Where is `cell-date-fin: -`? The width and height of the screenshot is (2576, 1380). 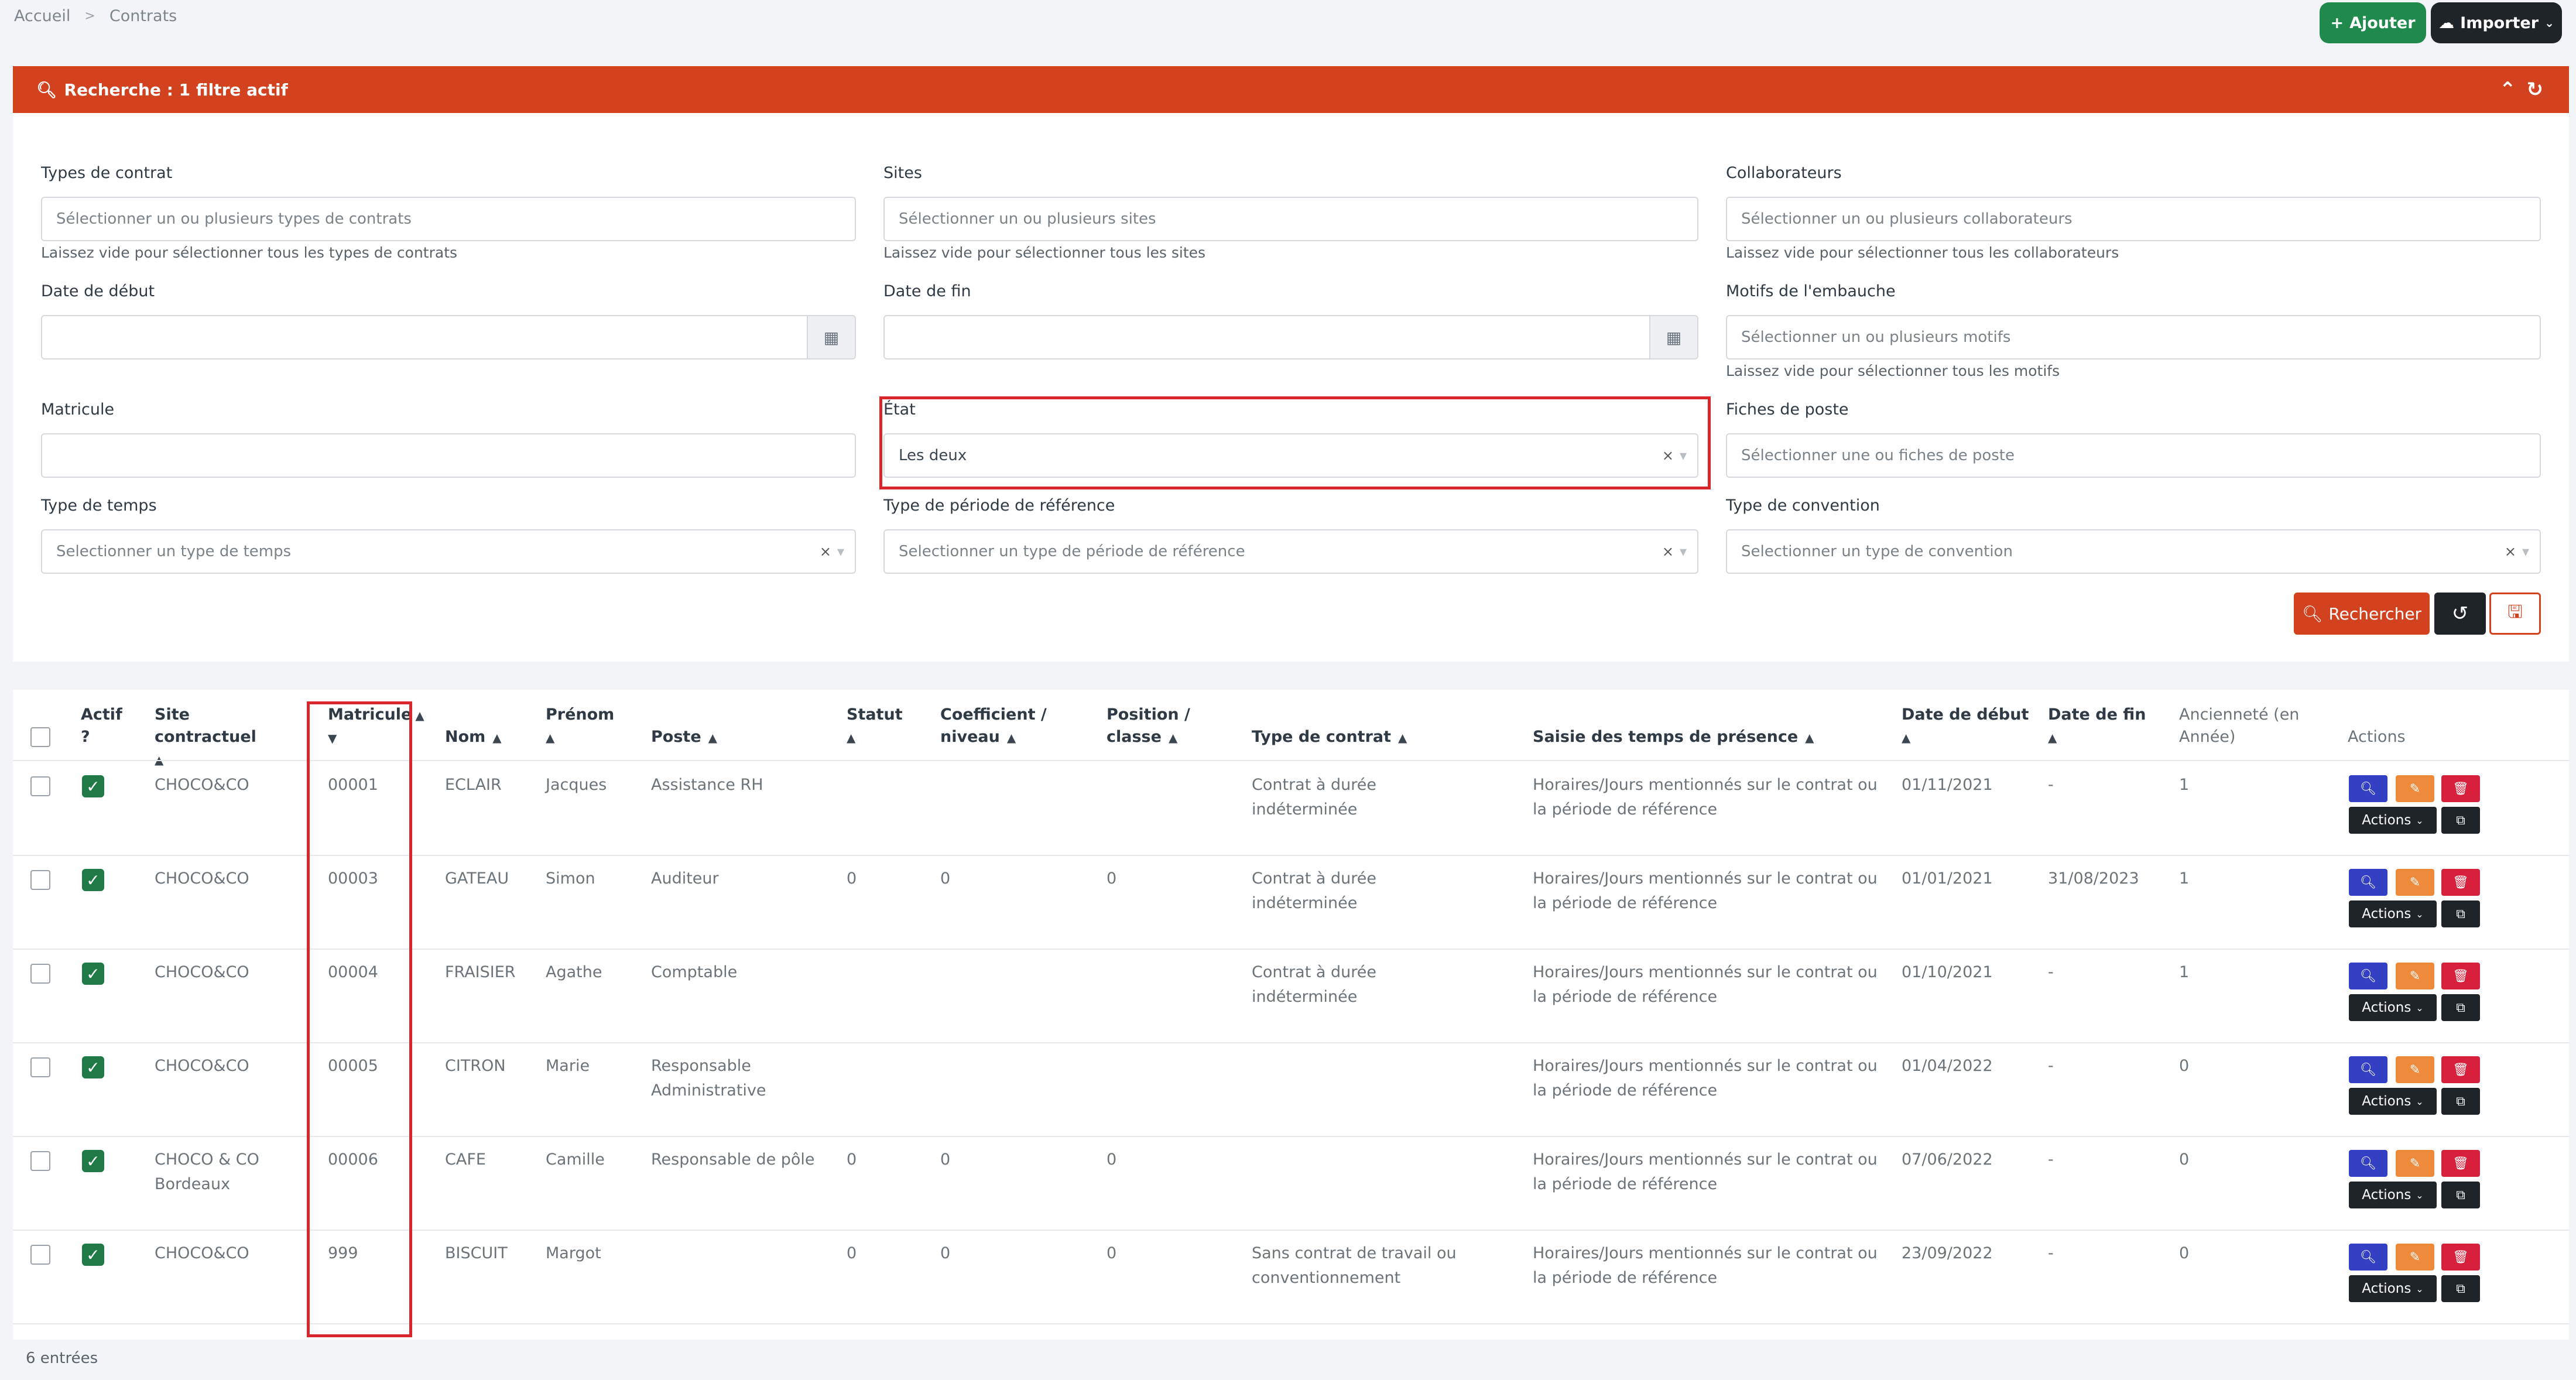 cell-date-fin: - is located at coordinates (2051, 1159).